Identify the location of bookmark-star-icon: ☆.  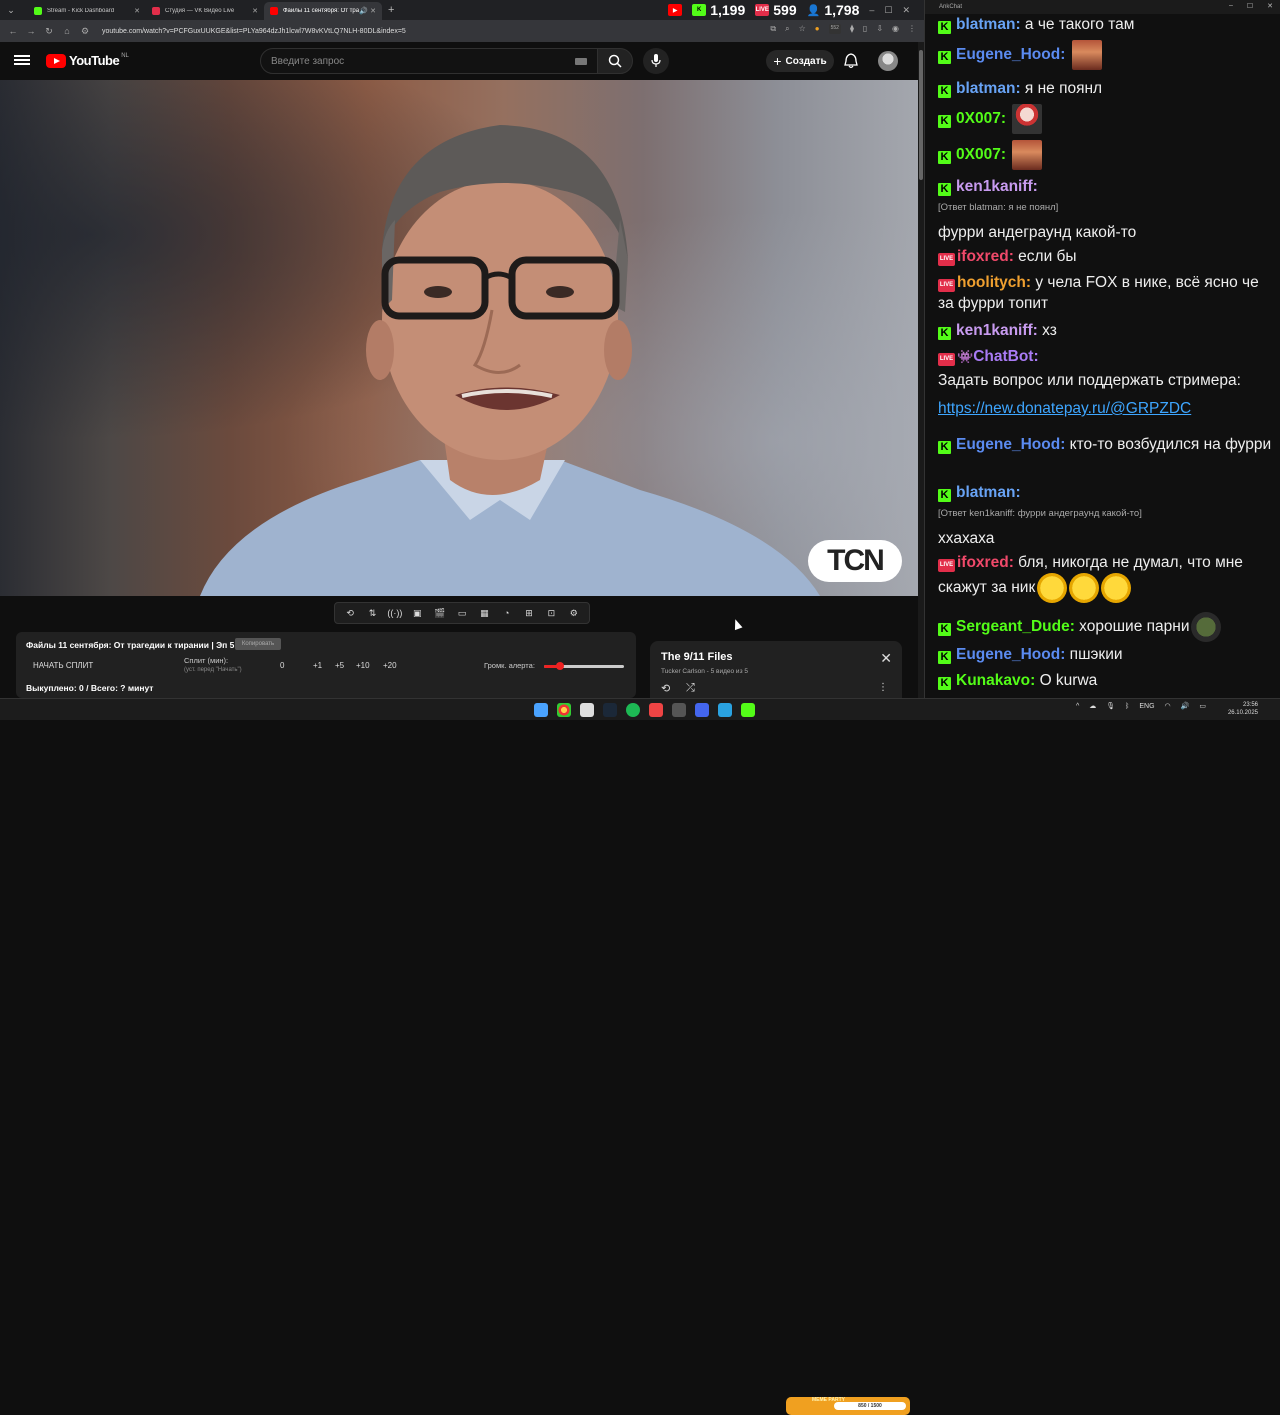
(802, 29).